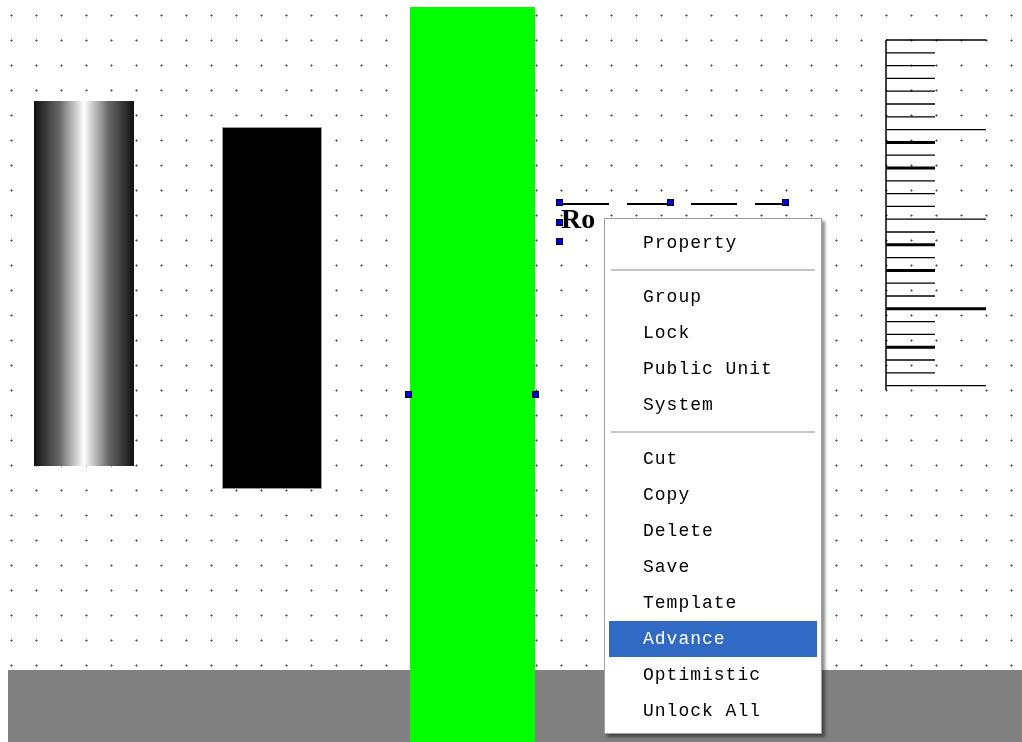  What do you see at coordinates (713, 459) in the screenshot?
I see `menu-item: Cut` at bounding box center [713, 459].